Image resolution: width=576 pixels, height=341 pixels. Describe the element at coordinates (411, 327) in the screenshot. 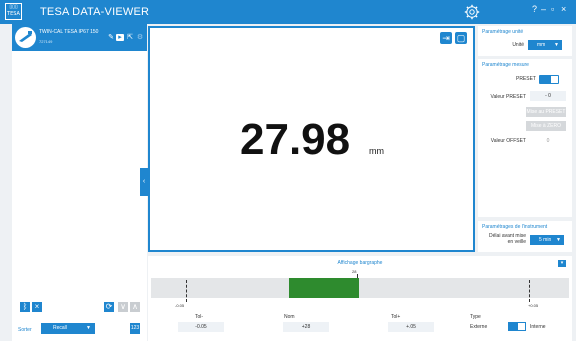

I see `tol-plus-input: +.05` at that location.